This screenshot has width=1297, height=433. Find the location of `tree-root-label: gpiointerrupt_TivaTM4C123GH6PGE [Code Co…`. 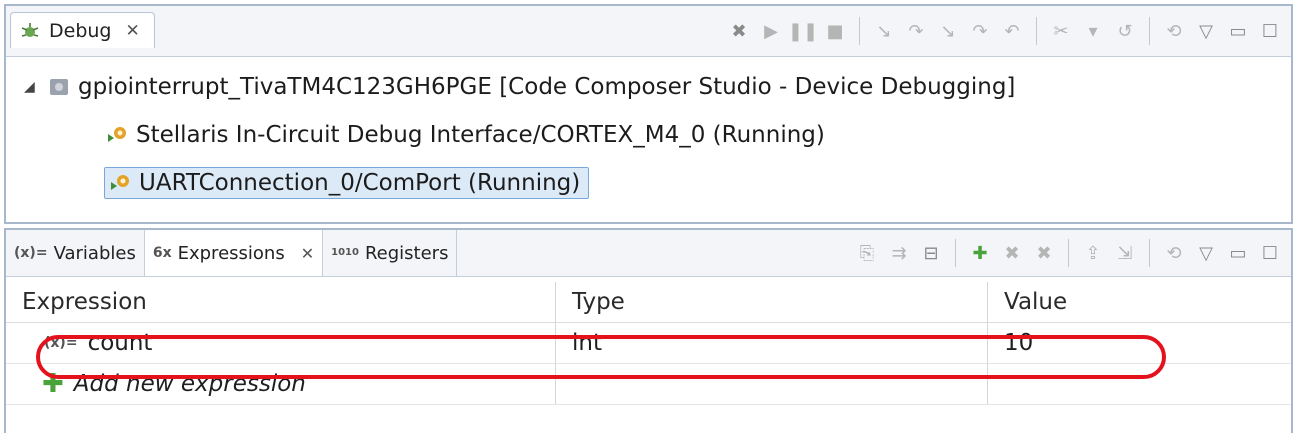

tree-root-label: gpiointerrupt_TivaTM4C123GH6PGE [Code Co… is located at coordinates (547, 87).